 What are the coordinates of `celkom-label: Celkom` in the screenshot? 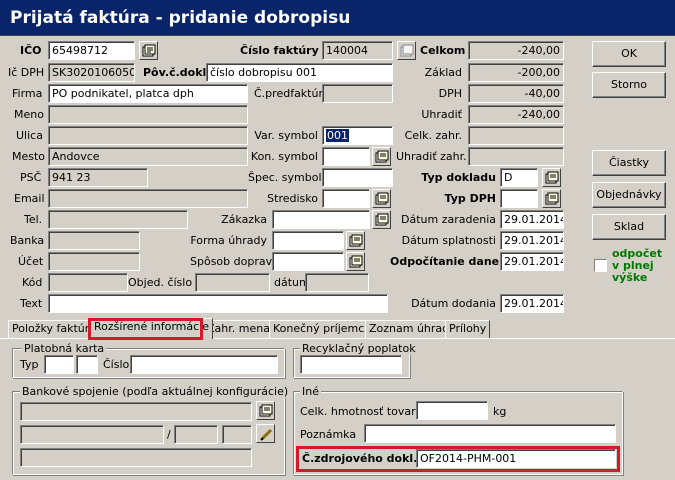 It's located at (443, 50).